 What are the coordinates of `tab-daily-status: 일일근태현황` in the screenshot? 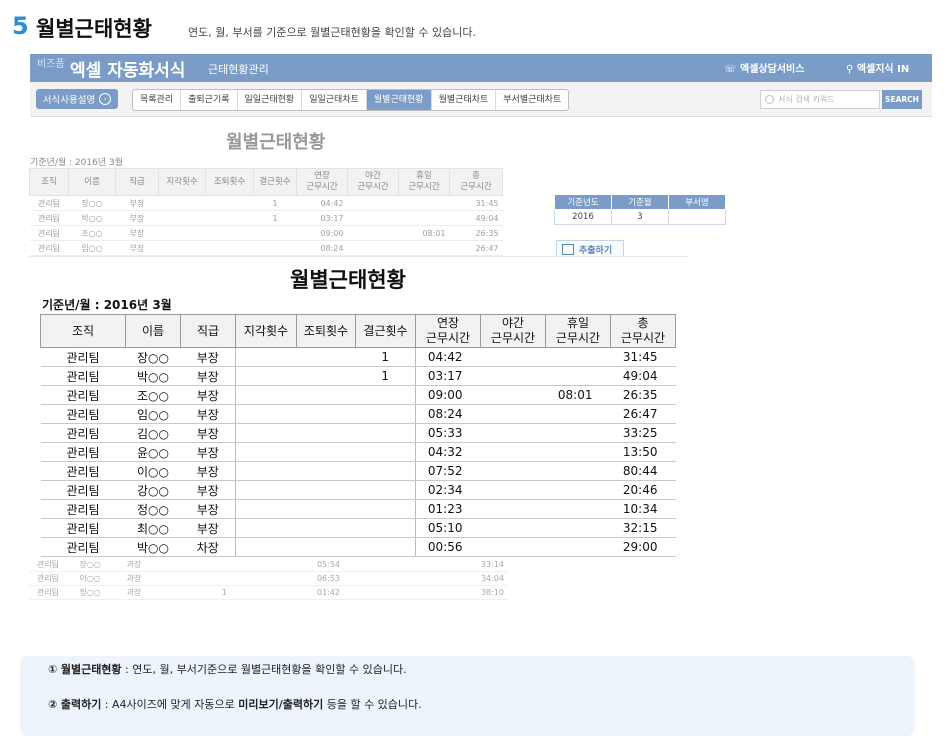 It's located at (270, 100).